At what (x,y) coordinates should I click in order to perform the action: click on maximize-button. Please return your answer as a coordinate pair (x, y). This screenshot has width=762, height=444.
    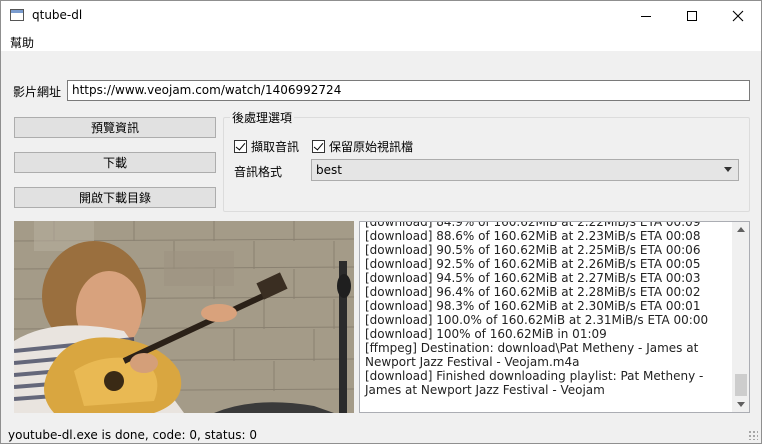
    Looking at the image, I should click on (692, 16).